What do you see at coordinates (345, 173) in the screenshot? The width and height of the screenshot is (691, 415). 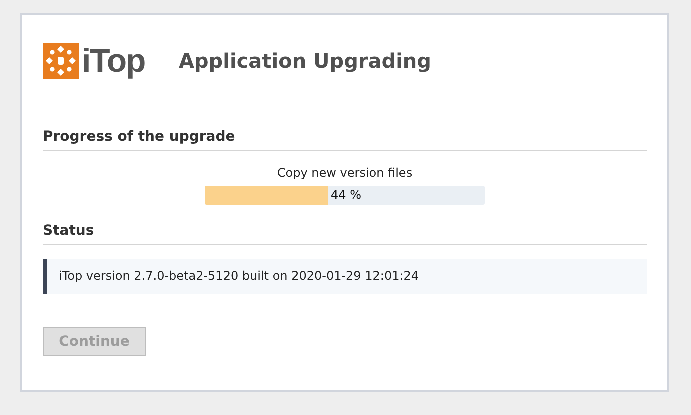 I see `progress-step-label: Copy new version files` at bounding box center [345, 173].